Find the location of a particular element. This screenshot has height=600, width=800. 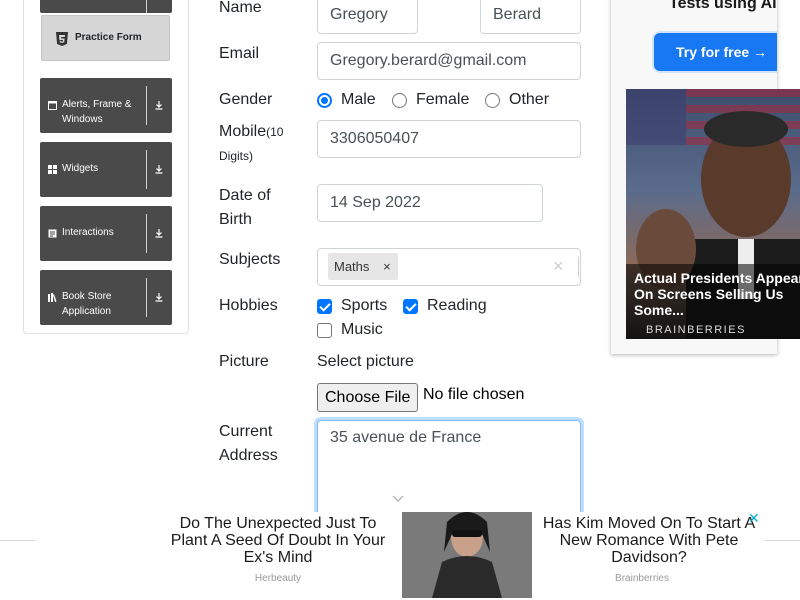

chip-remove-icon: × is located at coordinates (386, 266).